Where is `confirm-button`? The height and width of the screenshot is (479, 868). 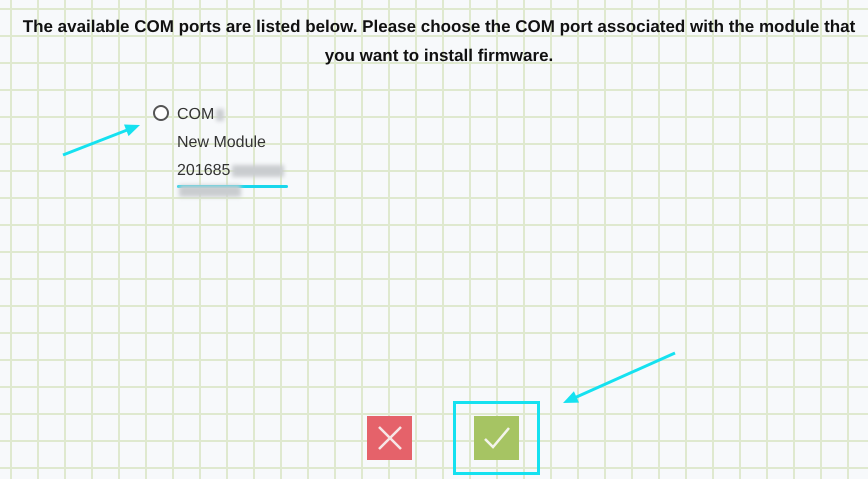 confirm-button is located at coordinates (496, 438).